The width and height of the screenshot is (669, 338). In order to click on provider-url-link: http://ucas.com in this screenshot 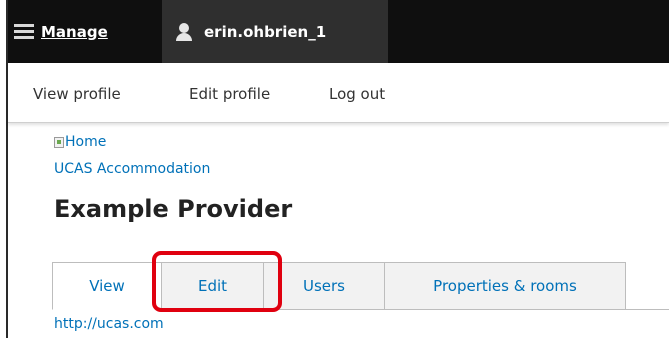, I will do `click(109, 324)`.